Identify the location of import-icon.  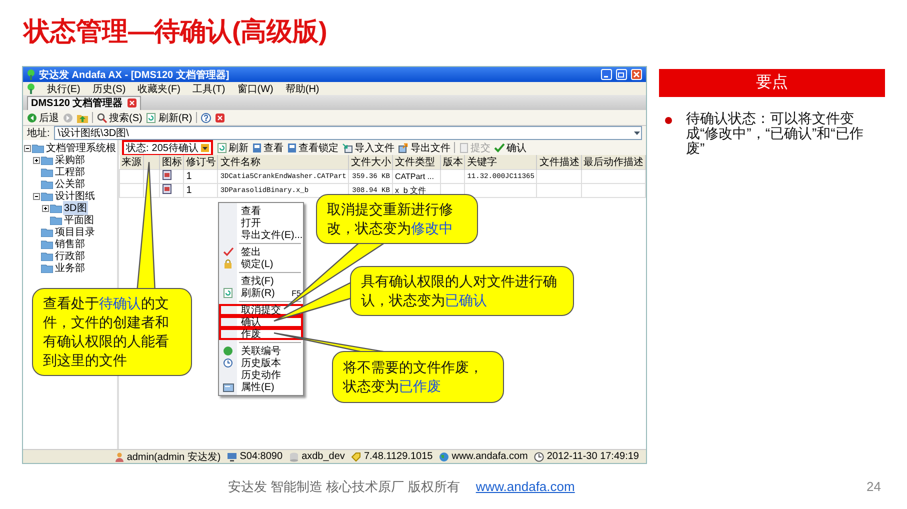
(348, 147).